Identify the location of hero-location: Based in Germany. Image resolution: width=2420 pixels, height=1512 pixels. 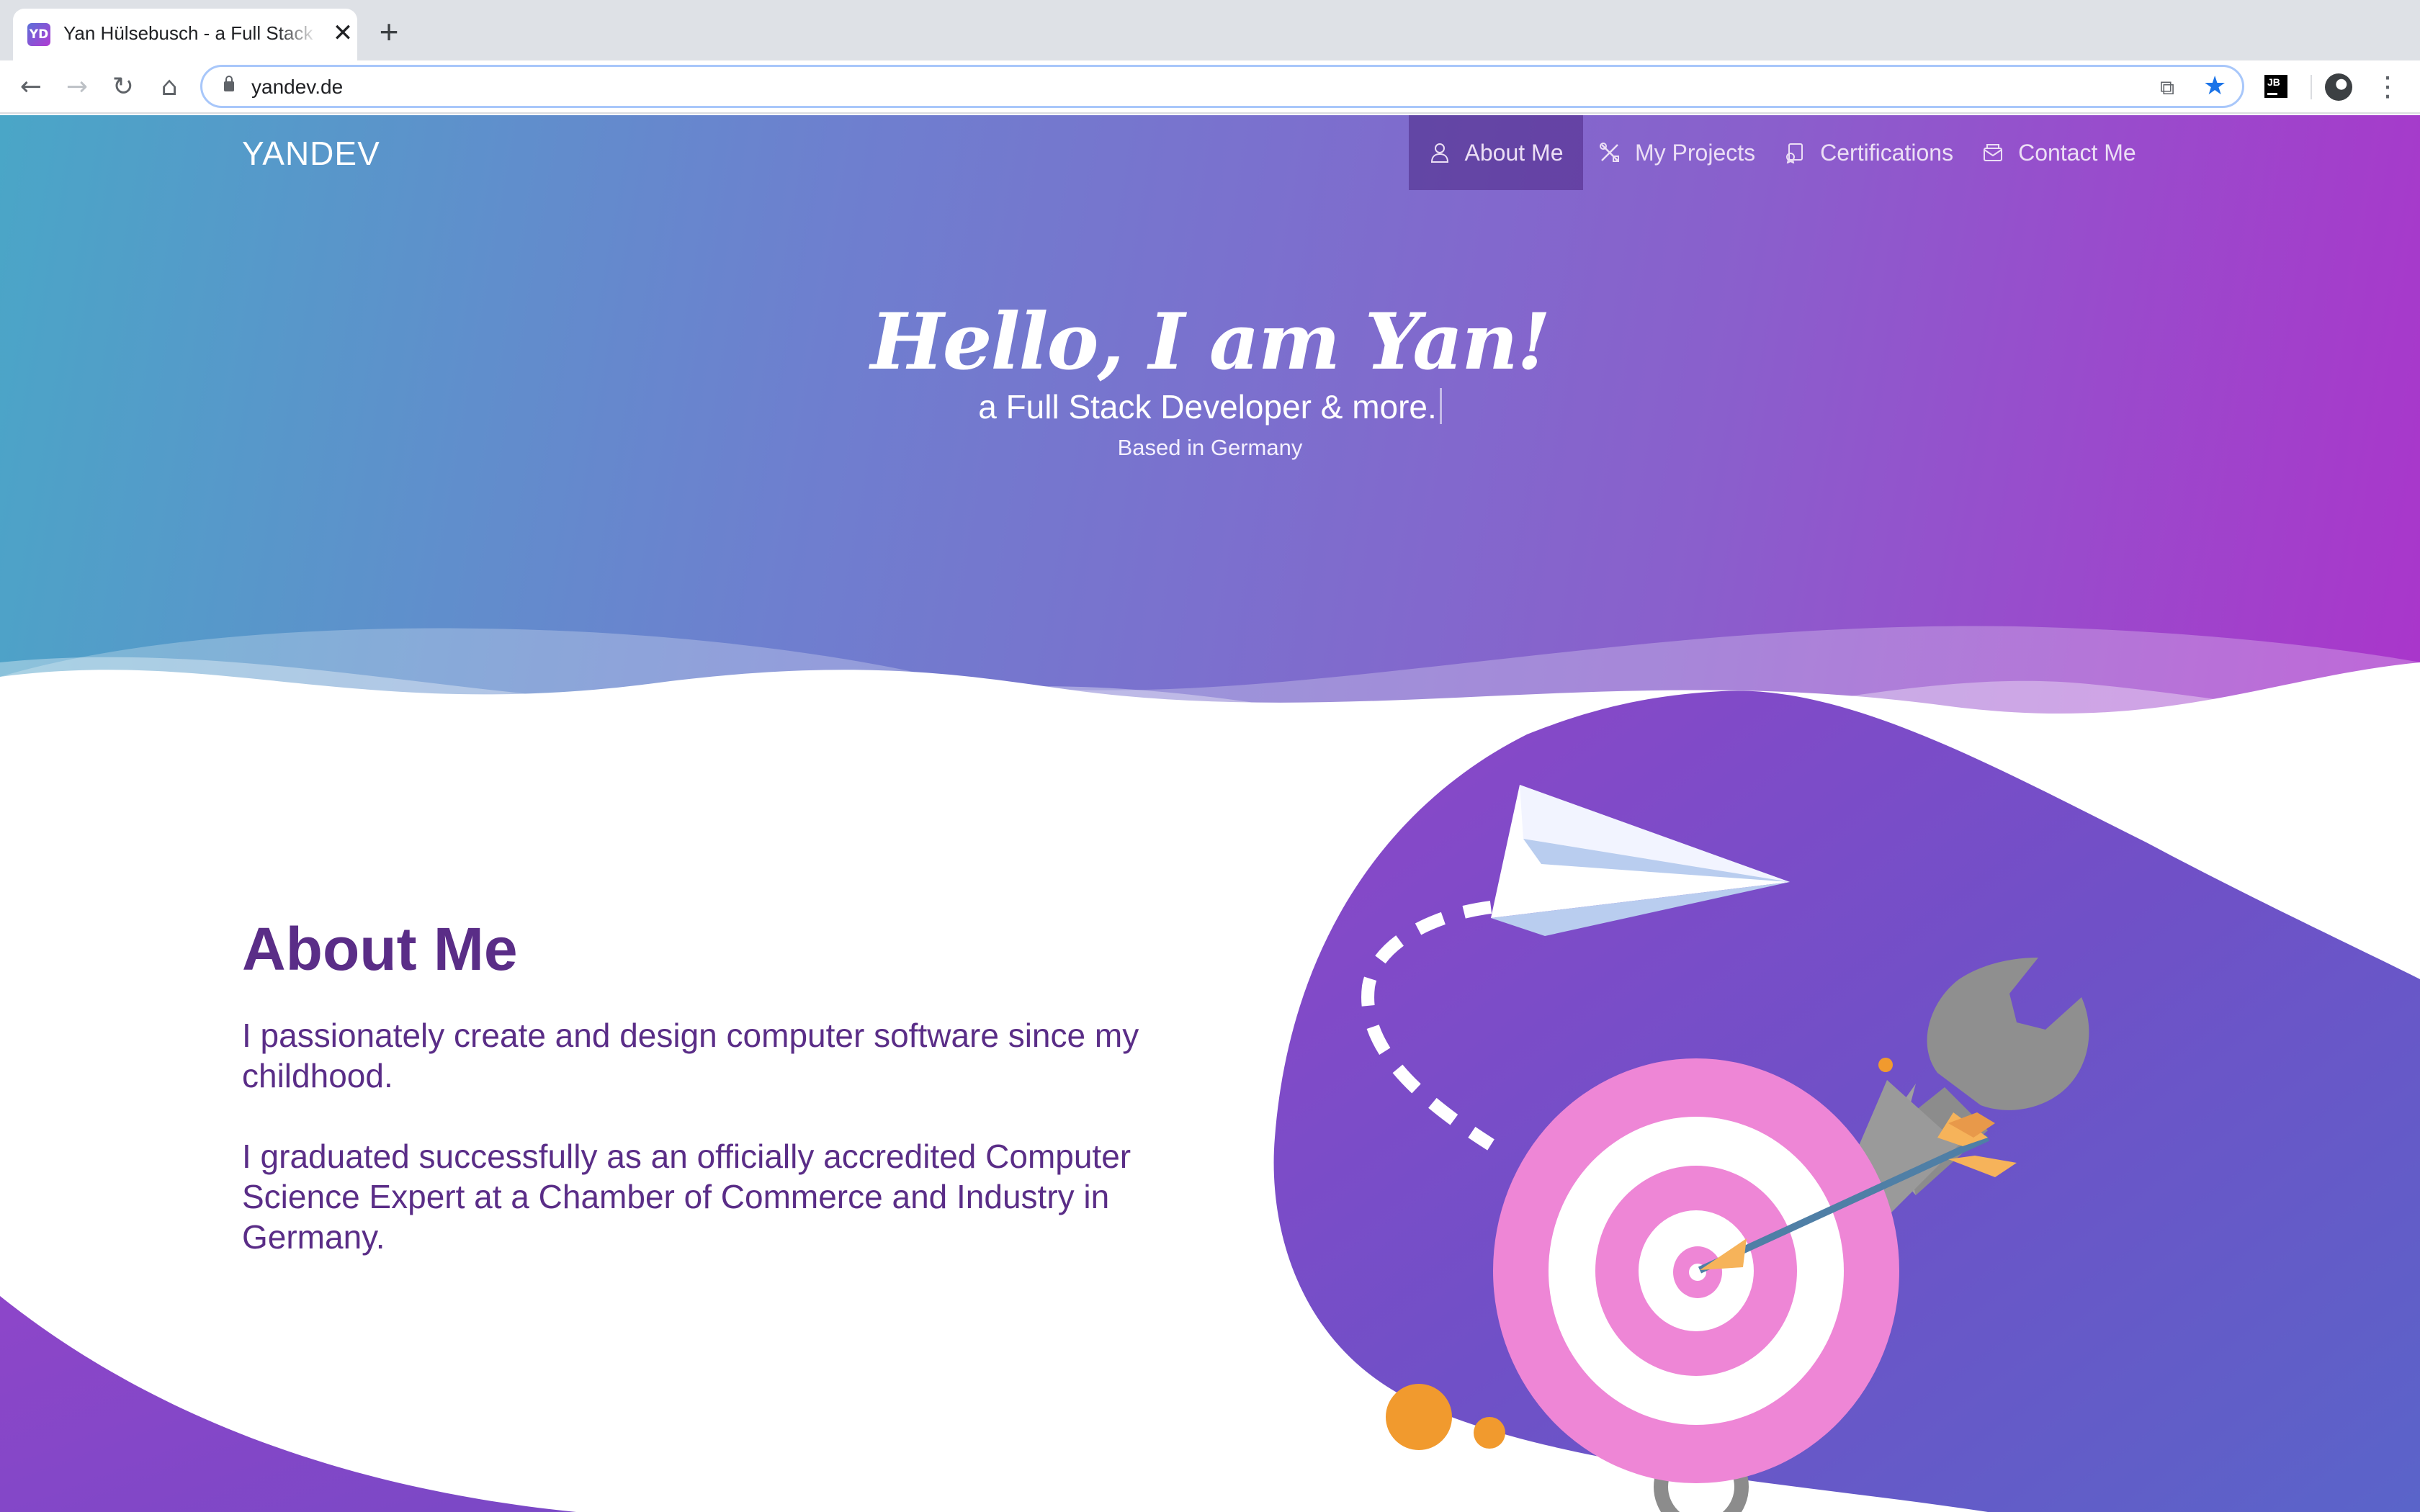
(1210, 447).